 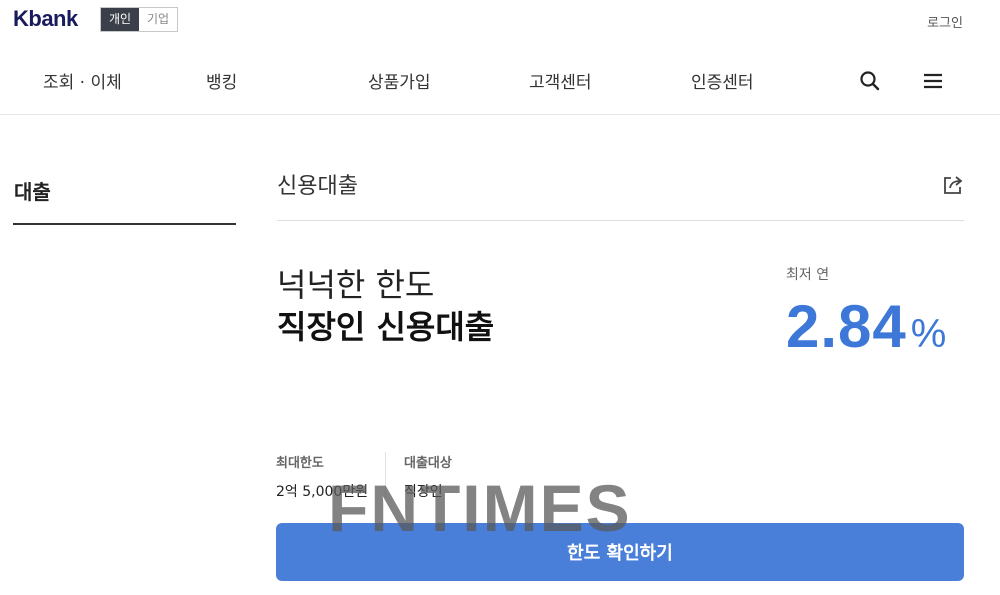 I want to click on interest-rate: 2.84%, so click(x=866, y=326).